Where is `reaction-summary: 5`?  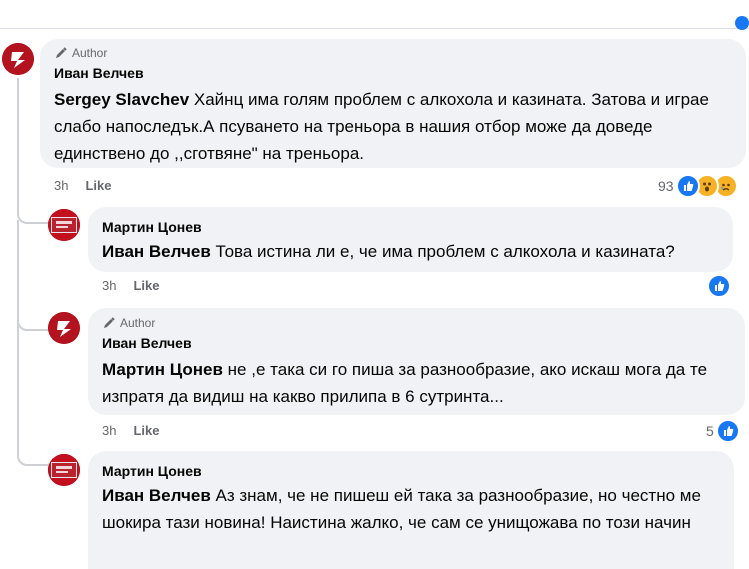
reaction-summary: 5 is located at coordinates (723, 431).